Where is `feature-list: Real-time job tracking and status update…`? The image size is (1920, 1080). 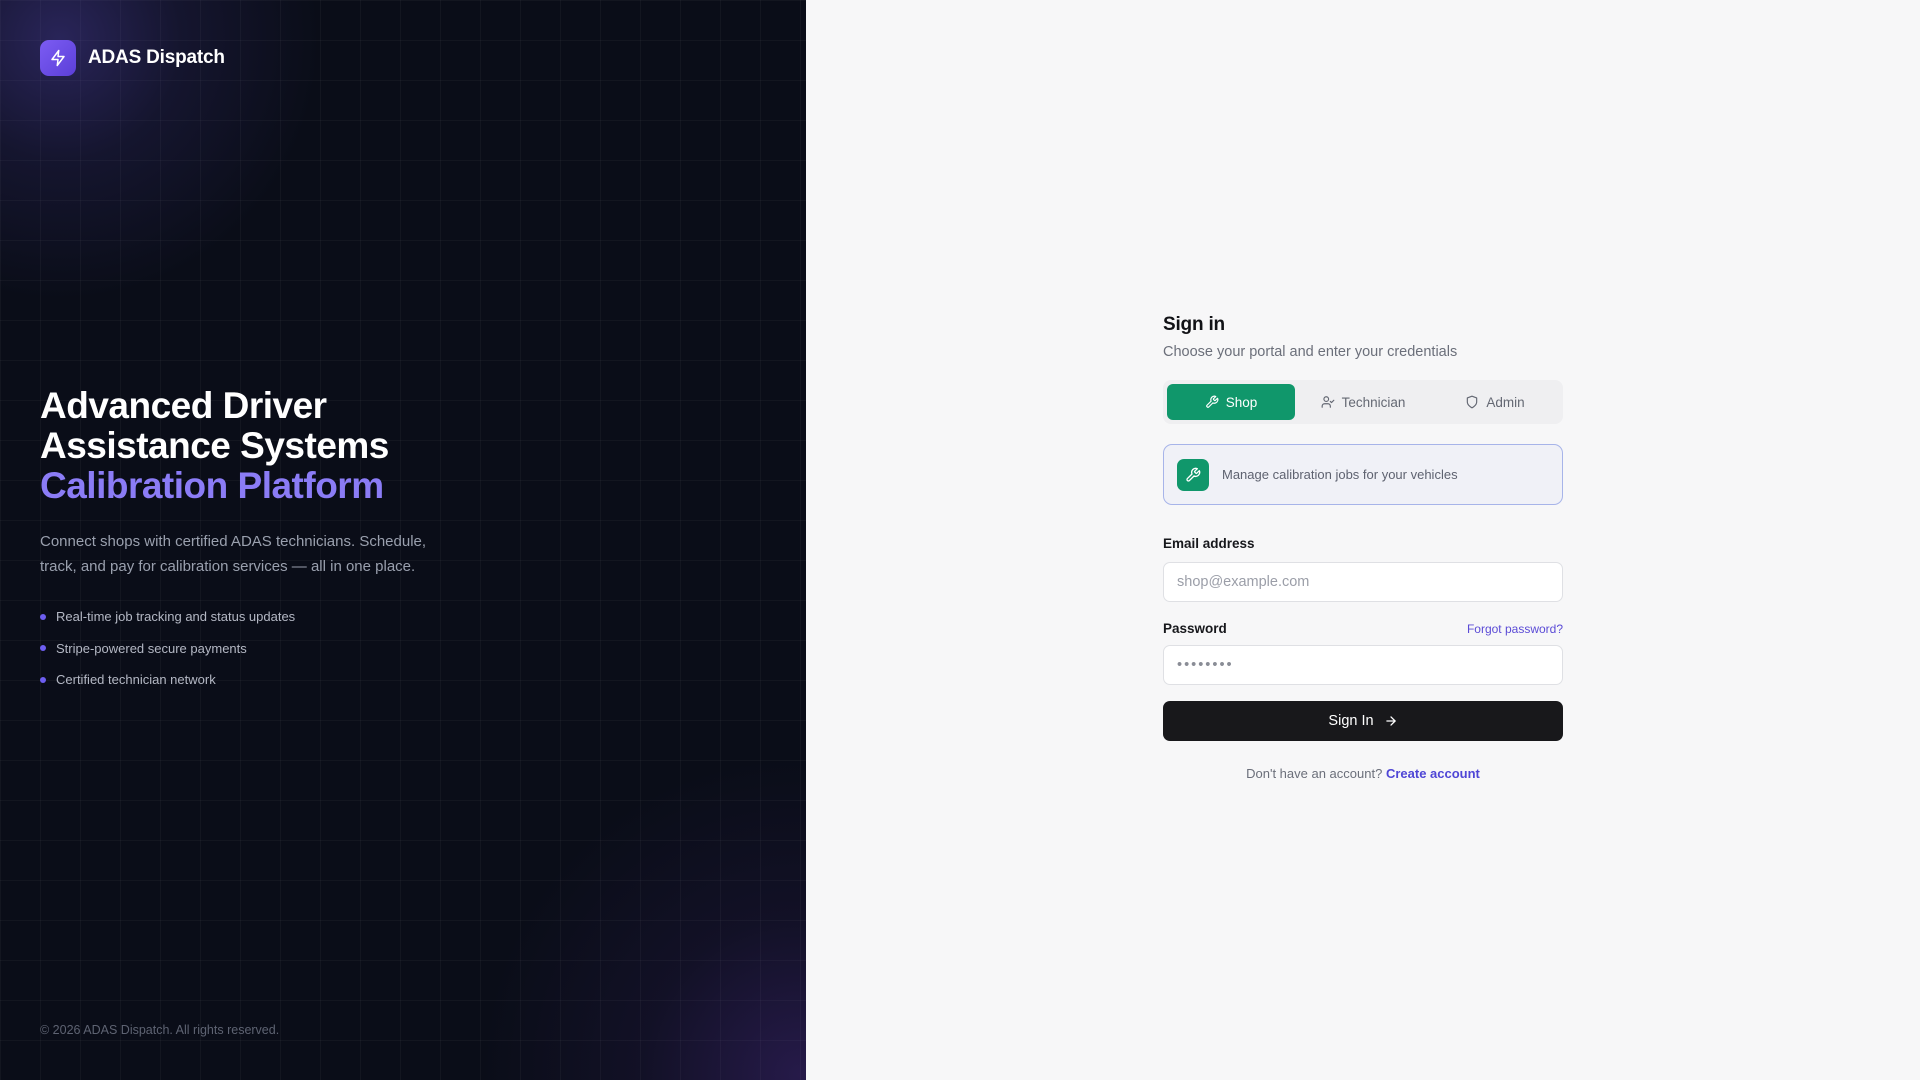
feature-list: Real-time job tracking and status update… is located at coordinates (240, 648).